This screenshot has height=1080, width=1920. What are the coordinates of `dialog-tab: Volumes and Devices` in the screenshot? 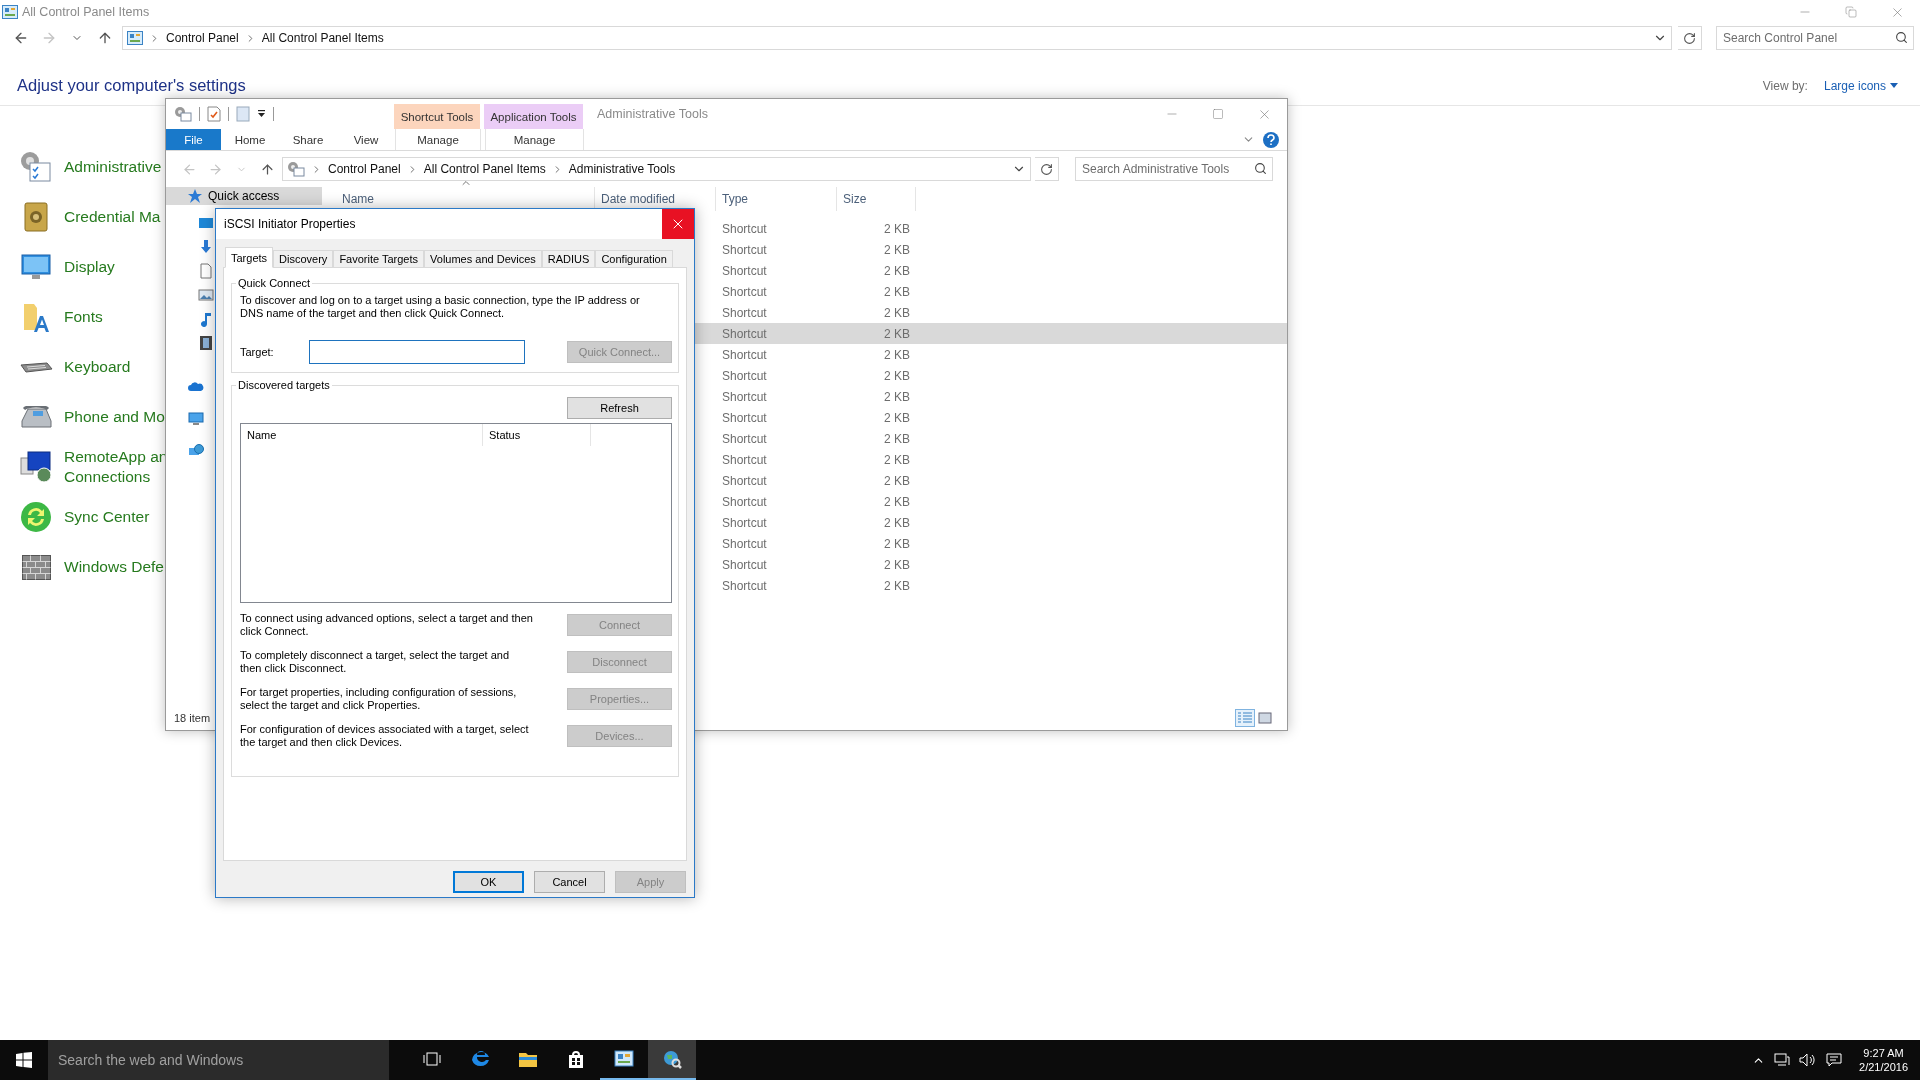 It's located at (483, 259).